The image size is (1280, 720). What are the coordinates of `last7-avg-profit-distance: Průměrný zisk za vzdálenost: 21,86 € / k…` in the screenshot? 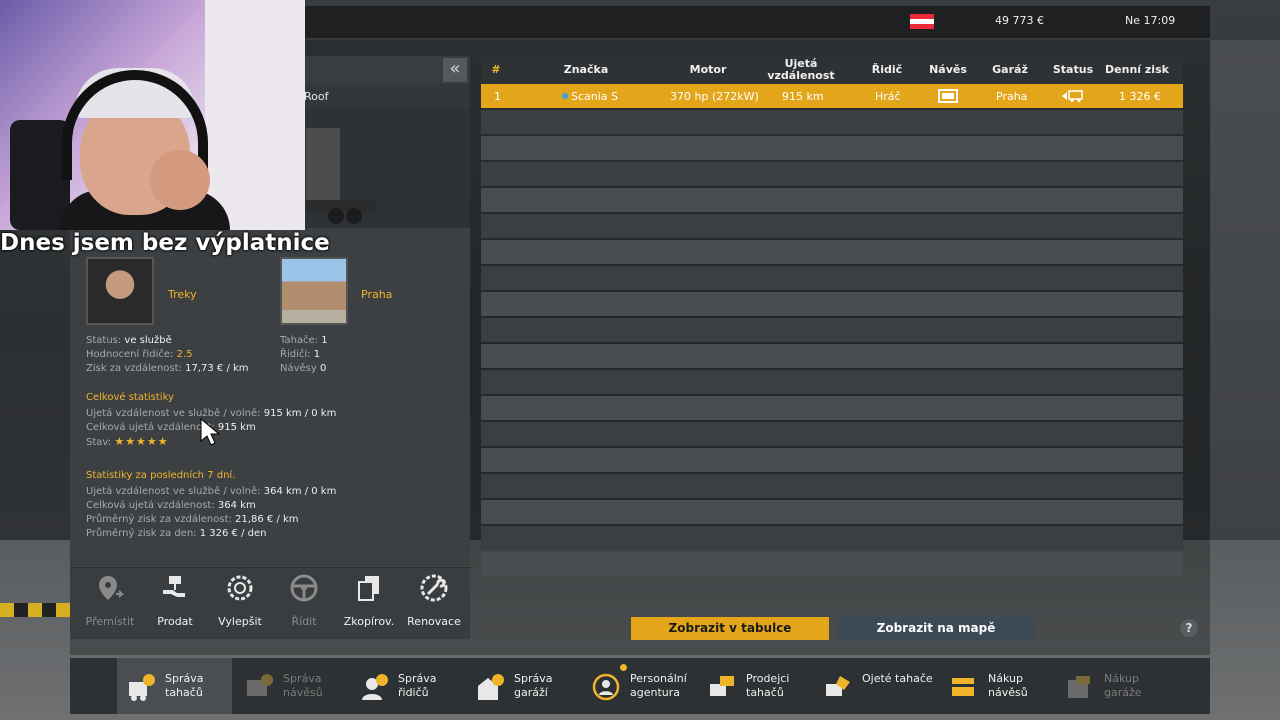 It's located at (192, 519).